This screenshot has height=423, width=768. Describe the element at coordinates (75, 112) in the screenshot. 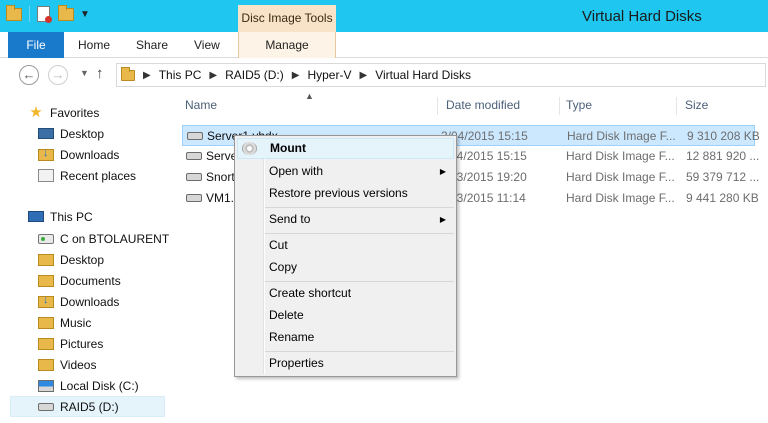

I see `nav-label: Favorites` at that location.